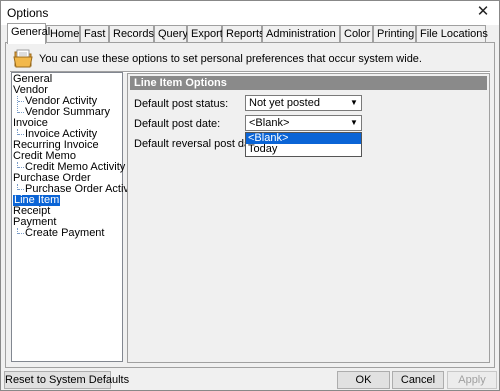  I want to click on tab-reports: Reports, so click(243, 34).